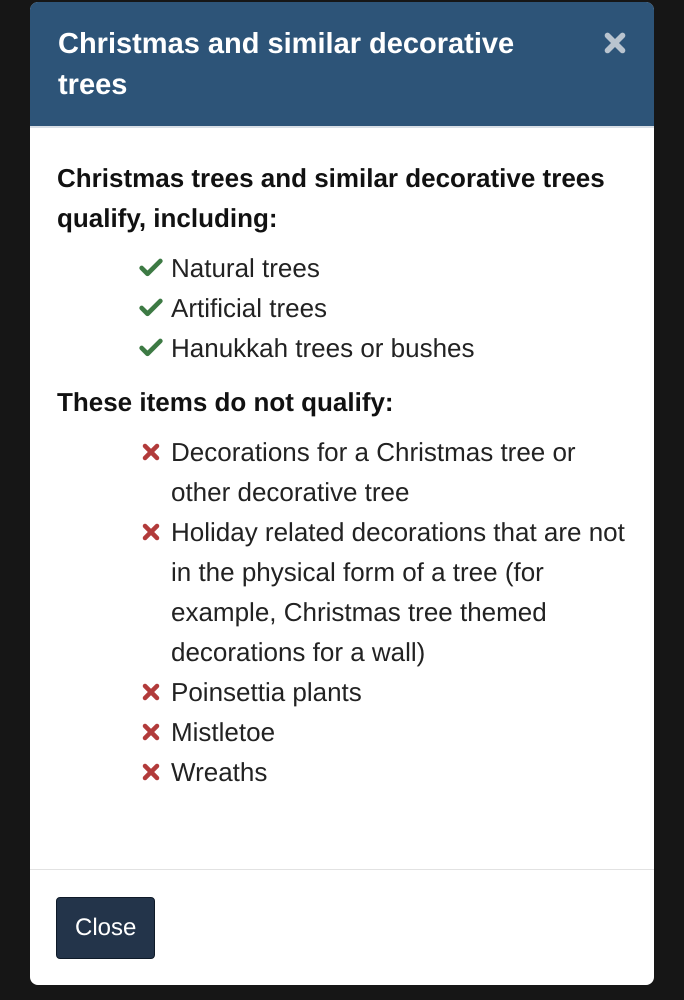 Image resolution: width=684 pixels, height=1000 pixels. I want to click on dialog-title: Christmas and similar decorative trees, so click(287, 65).